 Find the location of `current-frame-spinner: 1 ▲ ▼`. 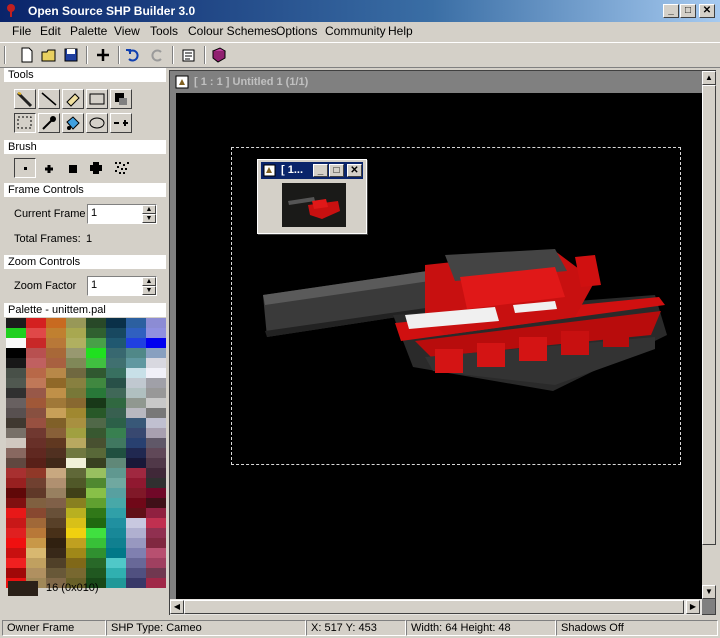

current-frame-spinner: 1 ▲ ▼ is located at coordinates (122, 214).